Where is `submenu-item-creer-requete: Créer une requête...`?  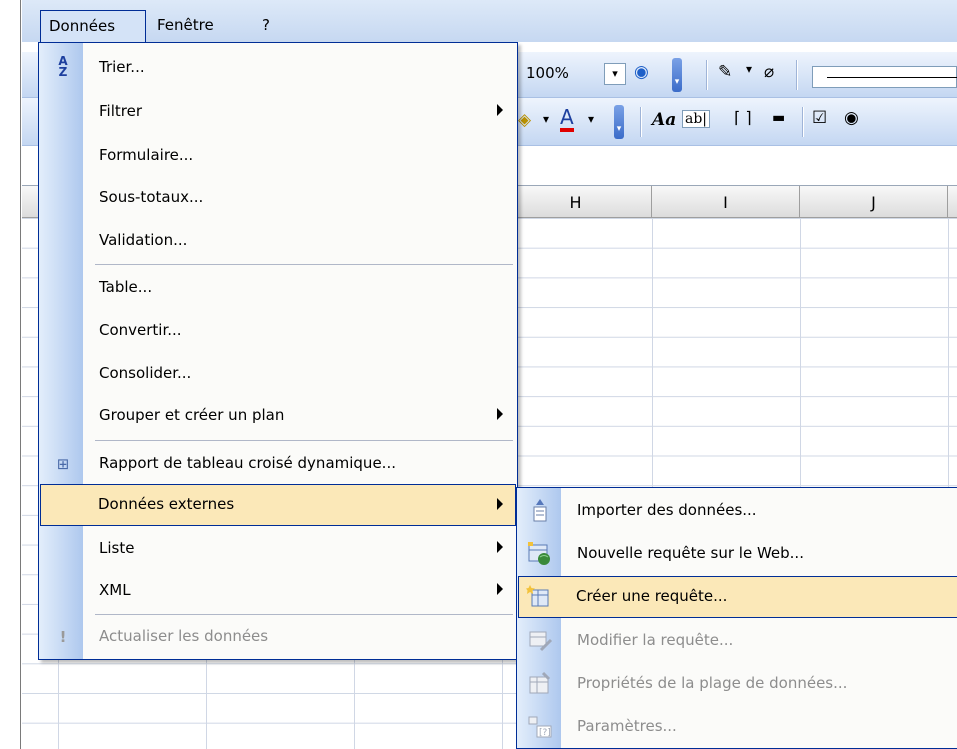 submenu-item-creer-requete: Créer une requête... is located at coordinates (737, 597).